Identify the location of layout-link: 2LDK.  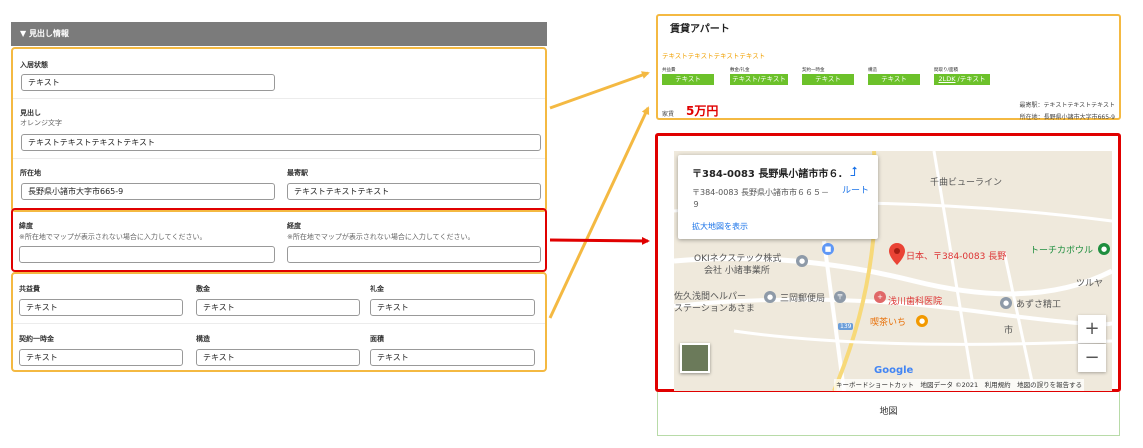
(946, 79).